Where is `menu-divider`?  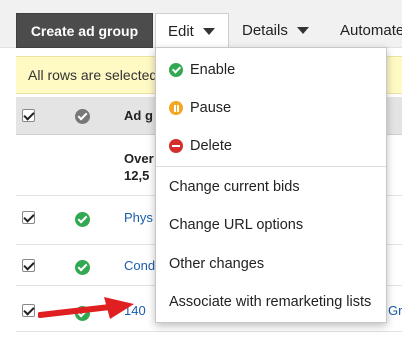
menu-divider is located at coordinates (271, 166).